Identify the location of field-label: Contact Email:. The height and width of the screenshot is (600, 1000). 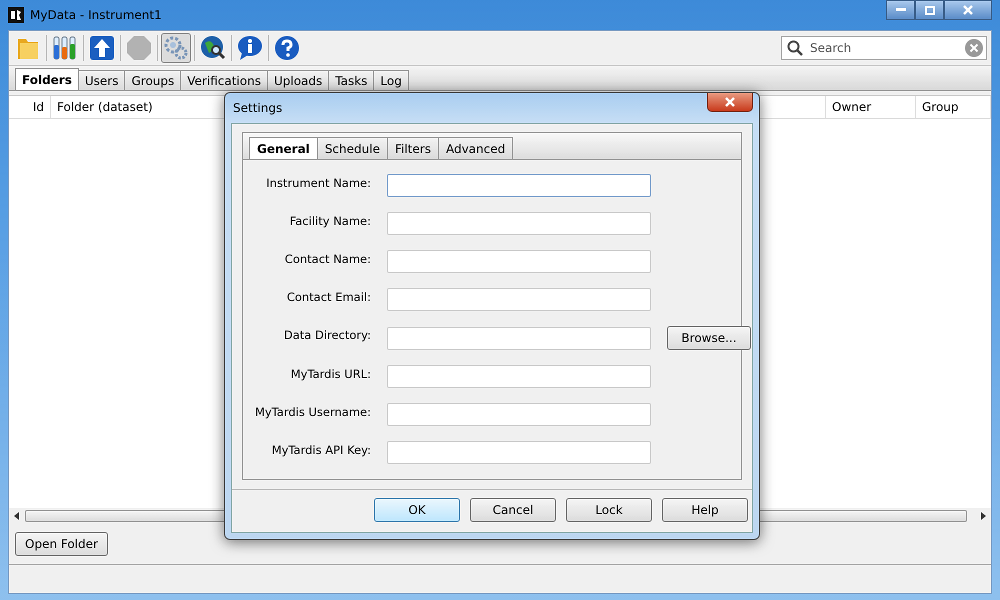
(328, 296).